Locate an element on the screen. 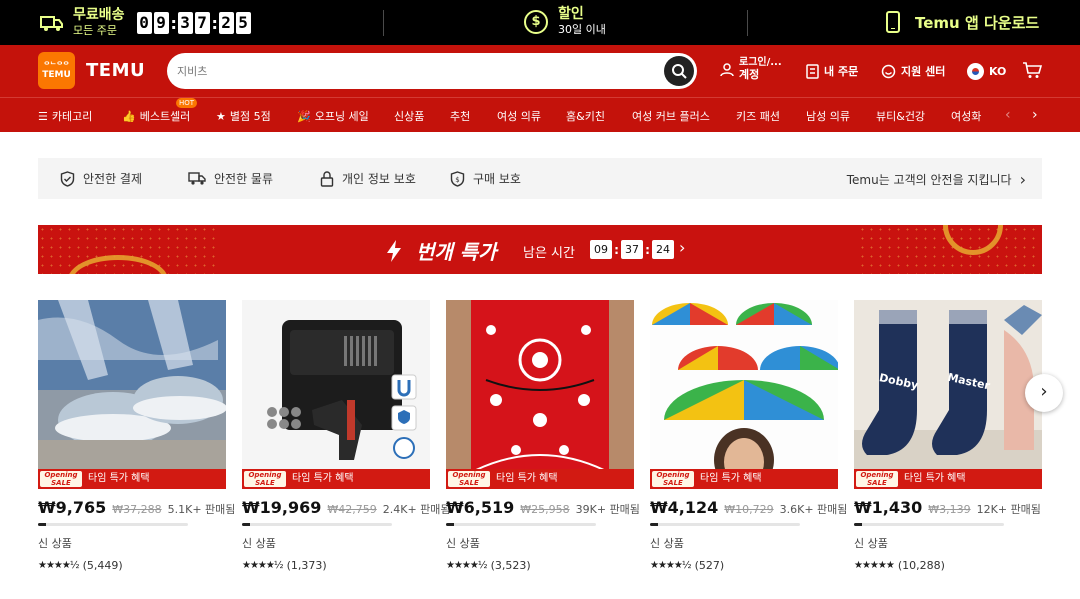  nav-item-opening-sale: 🎉 오프닝 세일 is located at coordinates (333, 116).